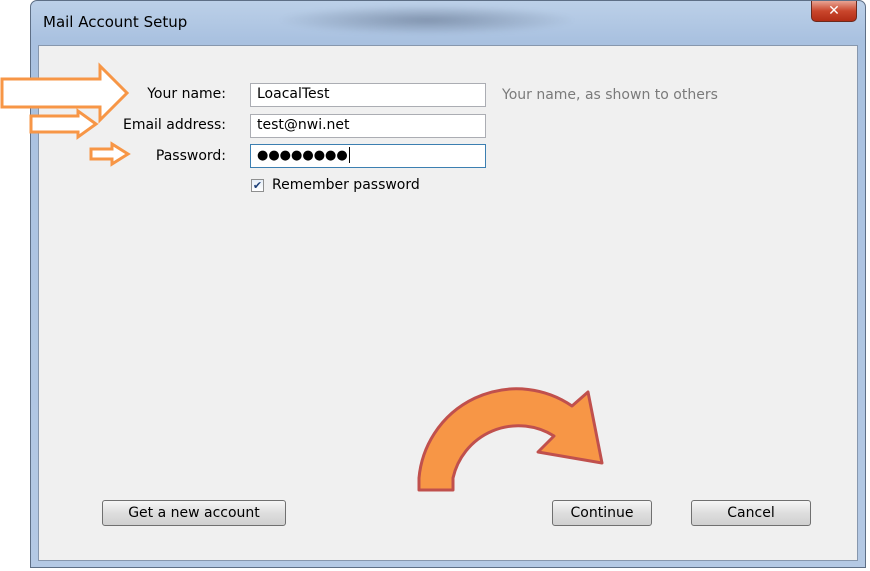 The width and height of the screenshot is (870, 571). Describe the element at coordinates (510, 439) in the screenshot. I see `curved-arrow-icon` at that location.